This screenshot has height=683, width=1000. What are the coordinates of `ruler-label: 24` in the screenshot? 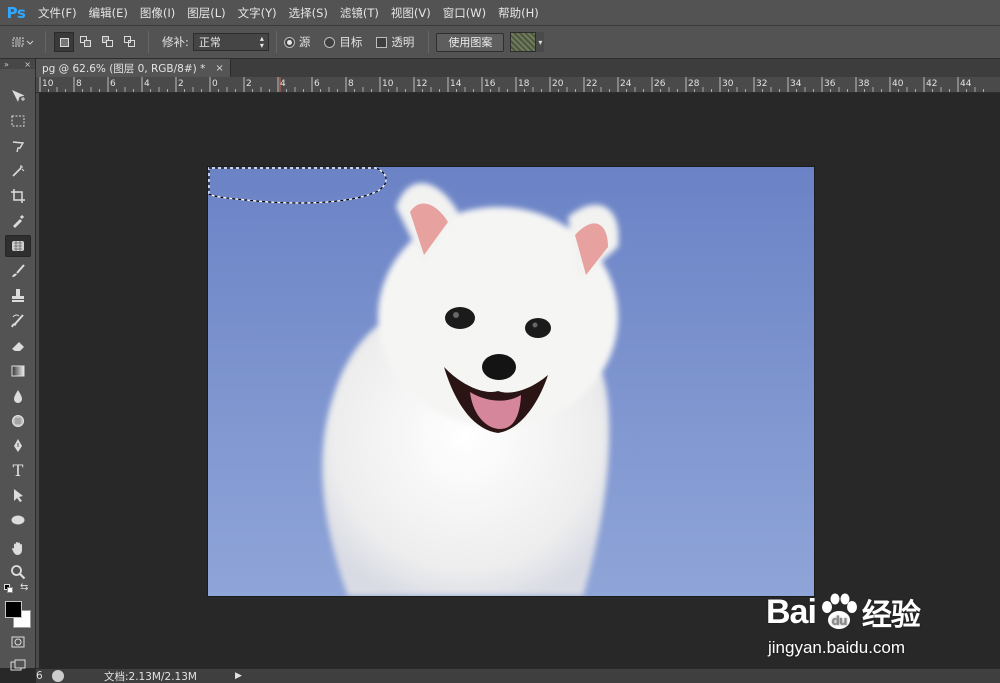 It's located at (626, 84).